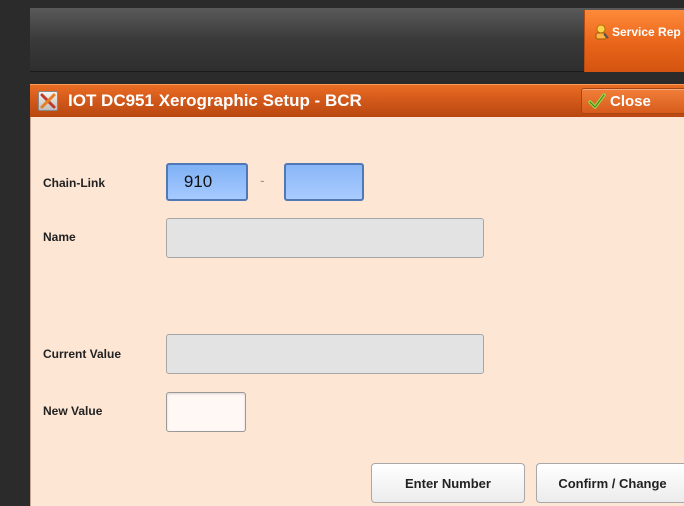  I want to click on chain-input: 910, so click(207, 182).